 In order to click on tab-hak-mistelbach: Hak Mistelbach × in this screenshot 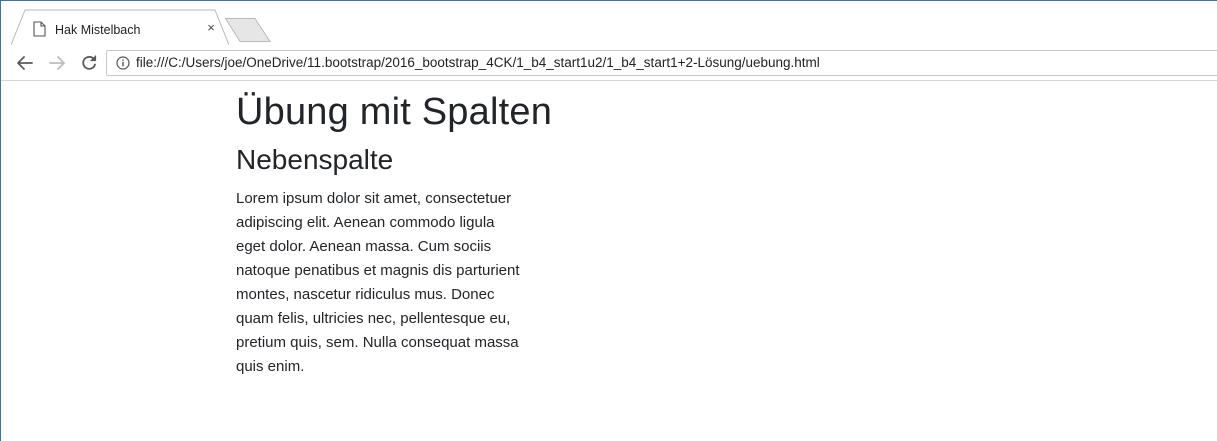, I will do `click(120, 27)`.